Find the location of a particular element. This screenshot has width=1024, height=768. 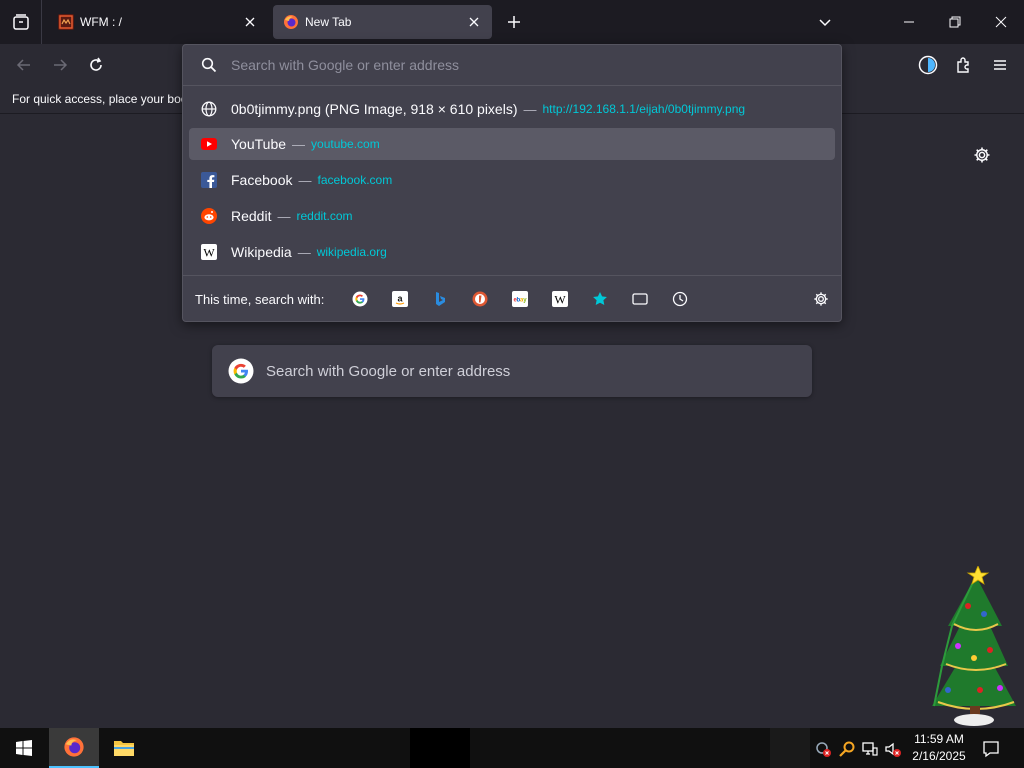

result-title: Wikipedia is located at coordinates (261, 252).